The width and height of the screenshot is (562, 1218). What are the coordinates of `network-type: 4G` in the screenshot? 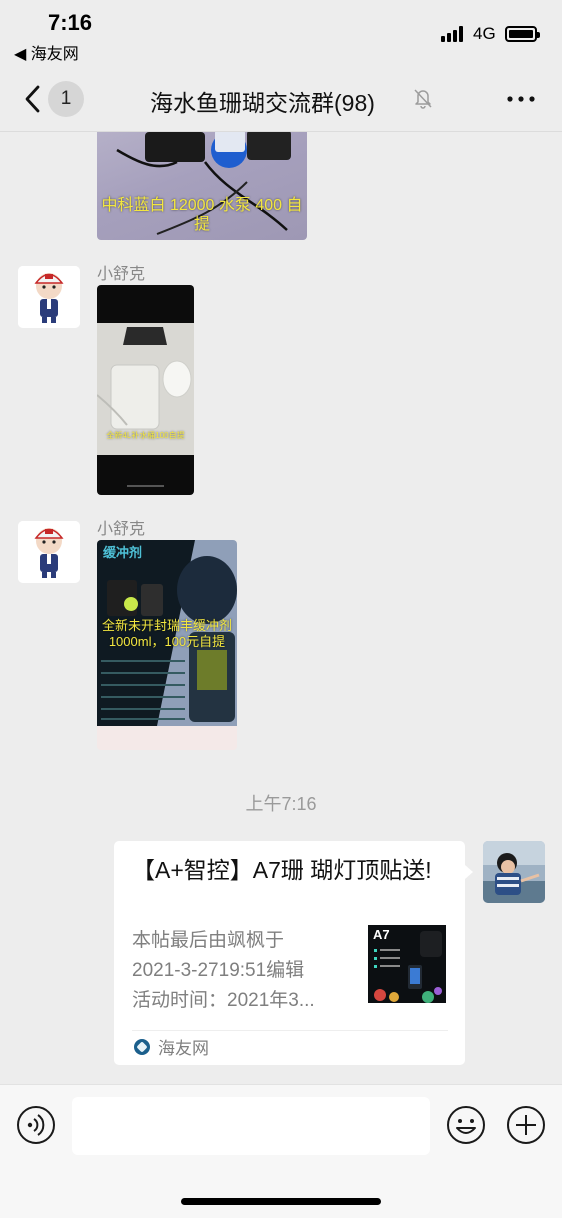 It's located at (484, 33).